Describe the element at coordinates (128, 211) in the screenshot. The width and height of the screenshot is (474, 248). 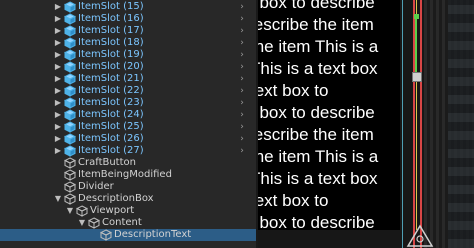
I see `hierarchy-row: ▼ Viewport` at that location.